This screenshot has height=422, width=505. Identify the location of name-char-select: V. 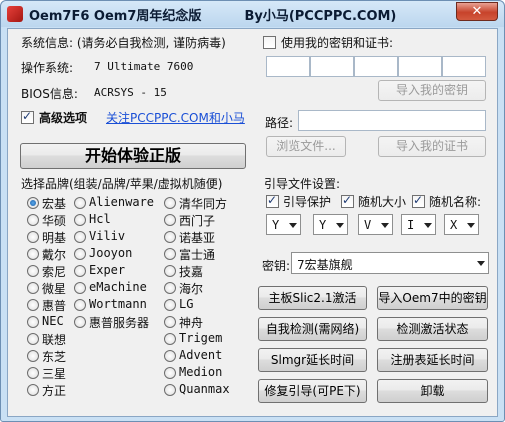
(375, 224).